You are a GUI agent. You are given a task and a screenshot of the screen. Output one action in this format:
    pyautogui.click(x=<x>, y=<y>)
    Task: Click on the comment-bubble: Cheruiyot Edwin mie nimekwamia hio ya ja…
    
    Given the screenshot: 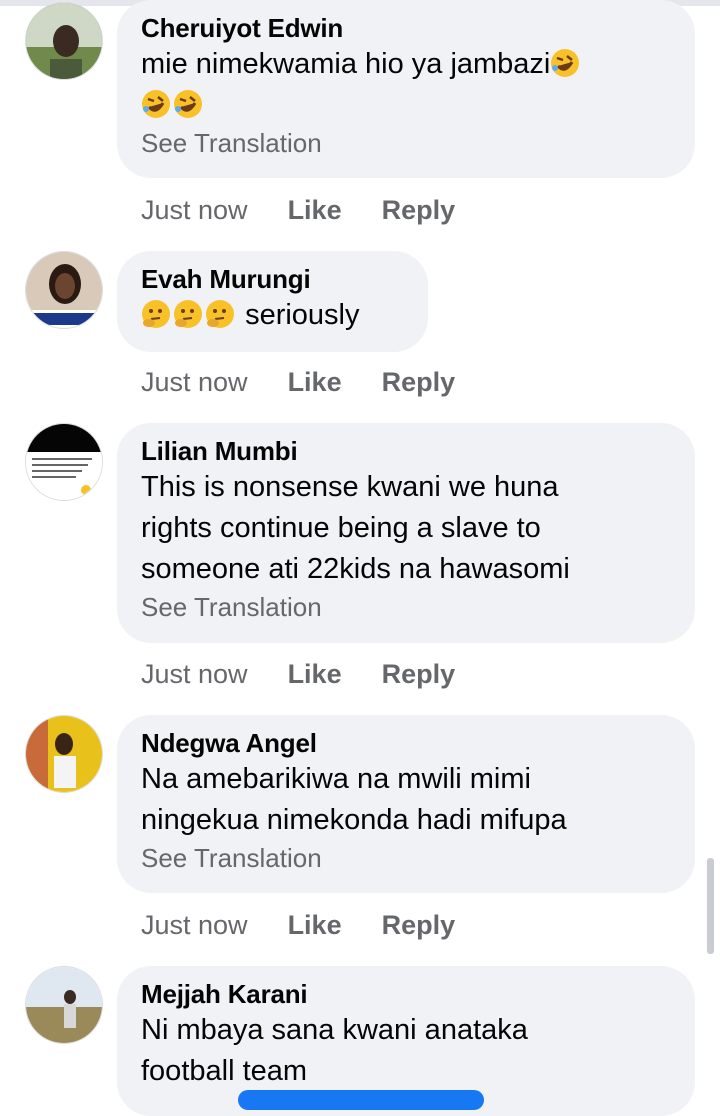 What is the action you would take?
    pyautogui.click(x=406, y=89)
    